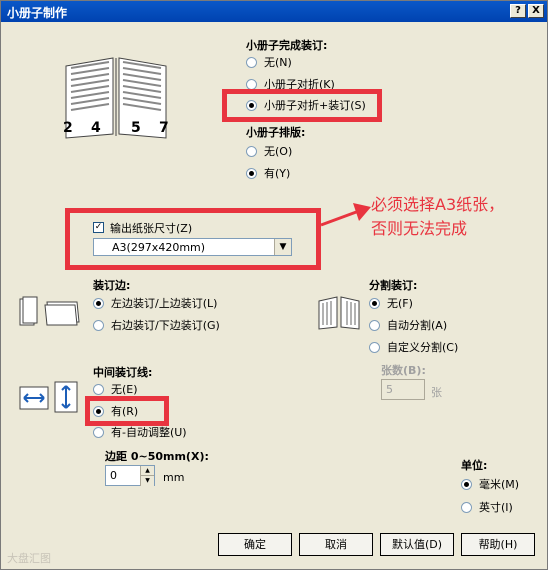  What do you see at coordinates (151, 228) in the screenshot?
I see `output-paper-label: 输出纸张尺寸(Z)` at bounding box center [151, 228].